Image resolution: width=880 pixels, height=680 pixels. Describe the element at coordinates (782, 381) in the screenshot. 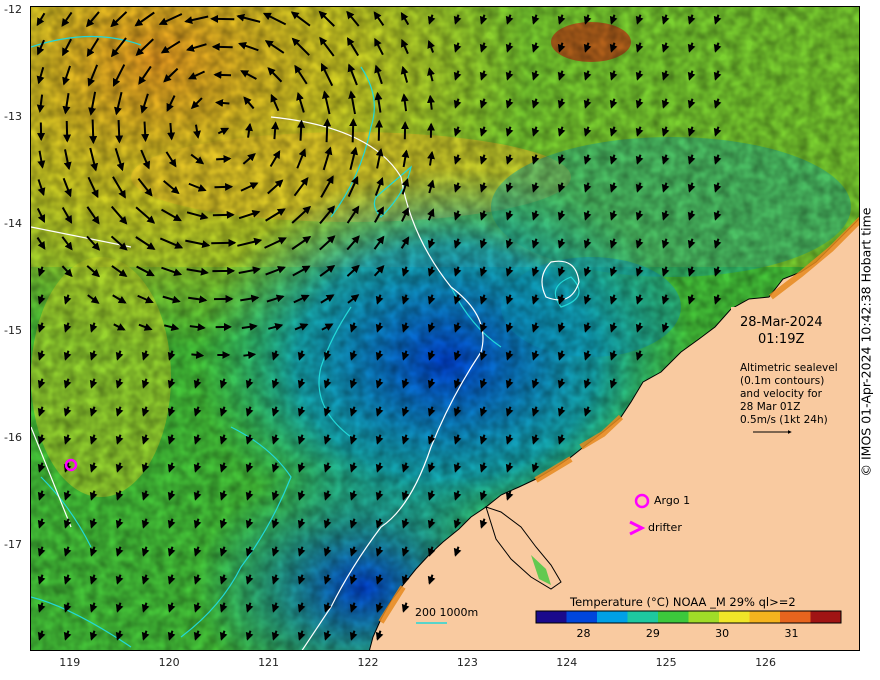

I see `info-line-2: (0.1m contours)` at that location.